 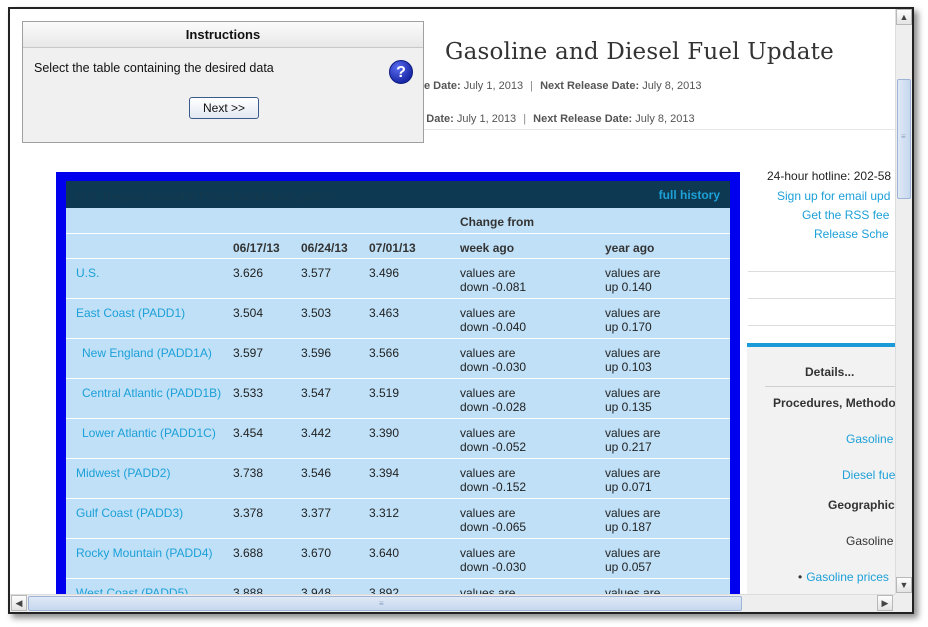 I want to click on region-link: Rocky Mountain (PADD4), so click(x=144, y=553).